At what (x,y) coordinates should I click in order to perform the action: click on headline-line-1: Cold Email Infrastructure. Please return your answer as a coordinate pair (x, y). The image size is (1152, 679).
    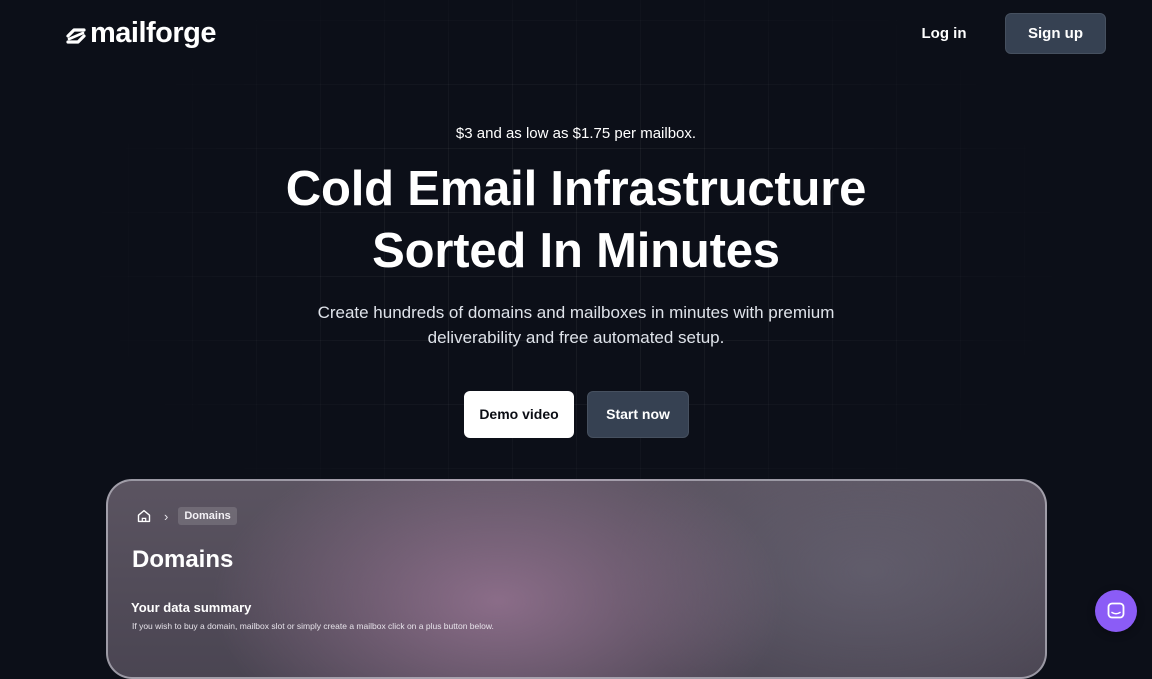
    Looking at the image, I should click on (576, 189).